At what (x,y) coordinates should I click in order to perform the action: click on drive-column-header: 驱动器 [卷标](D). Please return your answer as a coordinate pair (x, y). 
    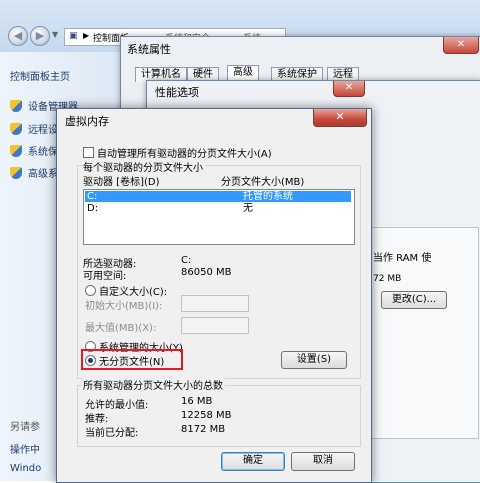
    Looking at the image, I should click on (121, 182).